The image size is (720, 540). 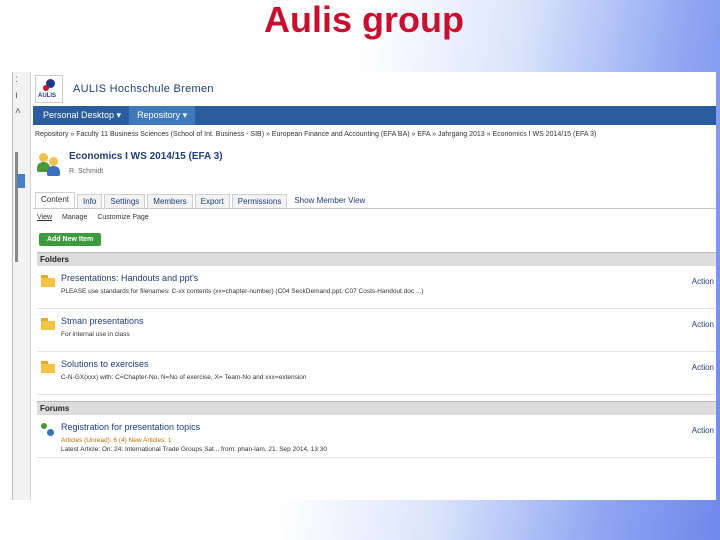 What do you see at coordinates (48, 430) in the screenshot?
I see `forum-icon` at bounding box center [48, 430].